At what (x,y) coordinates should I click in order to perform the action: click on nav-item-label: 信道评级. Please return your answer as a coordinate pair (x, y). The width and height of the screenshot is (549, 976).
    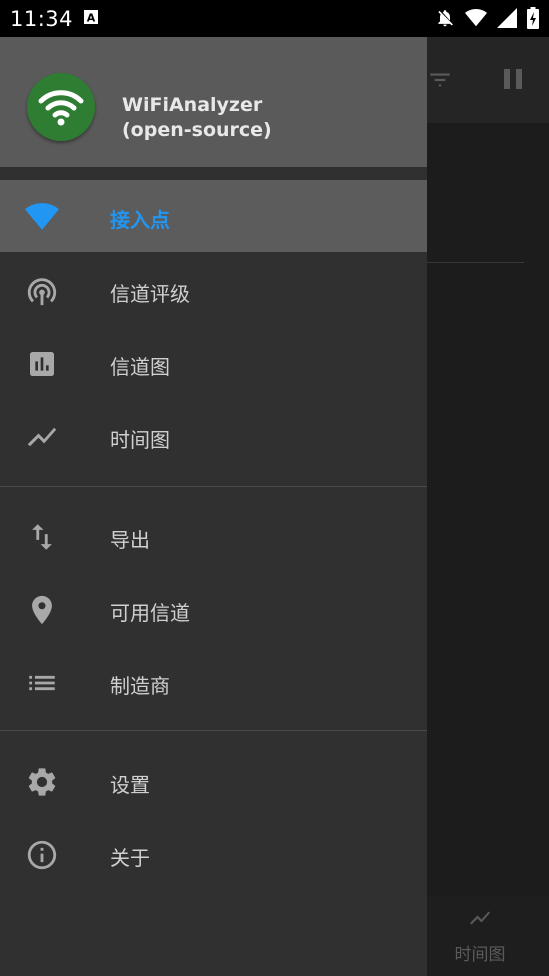
    Looking at the image, I should click on (150, 294).